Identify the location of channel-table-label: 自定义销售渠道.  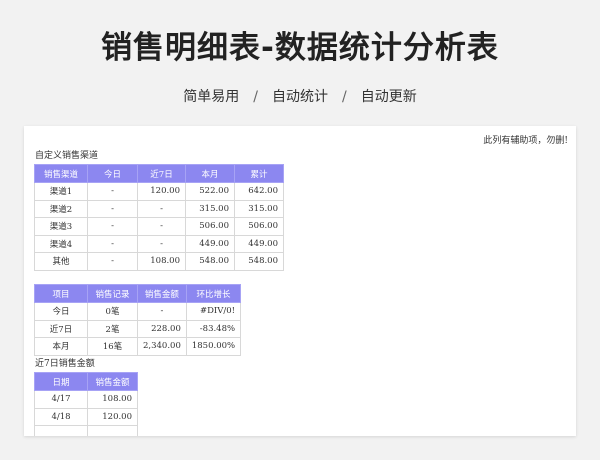
(67, 156).